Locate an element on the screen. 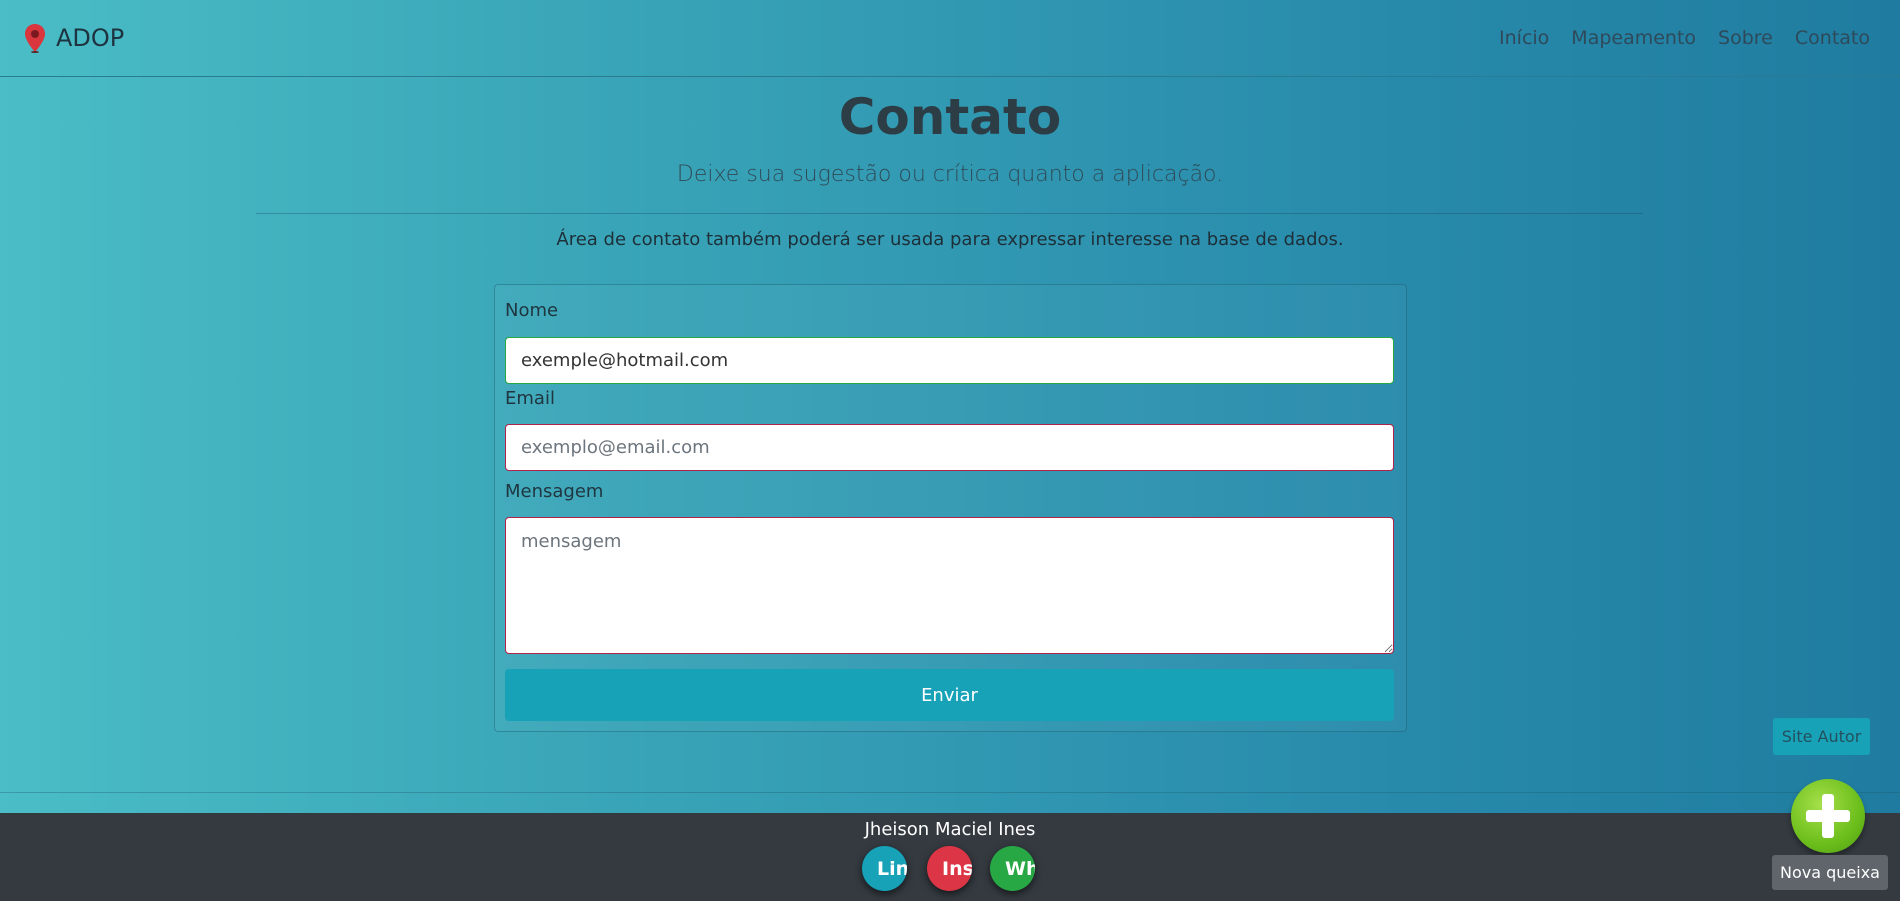 The width and height of the screenshot is (1900, 901). new-complaint-label: Nova queixa is located at coordinates (1830, 872).